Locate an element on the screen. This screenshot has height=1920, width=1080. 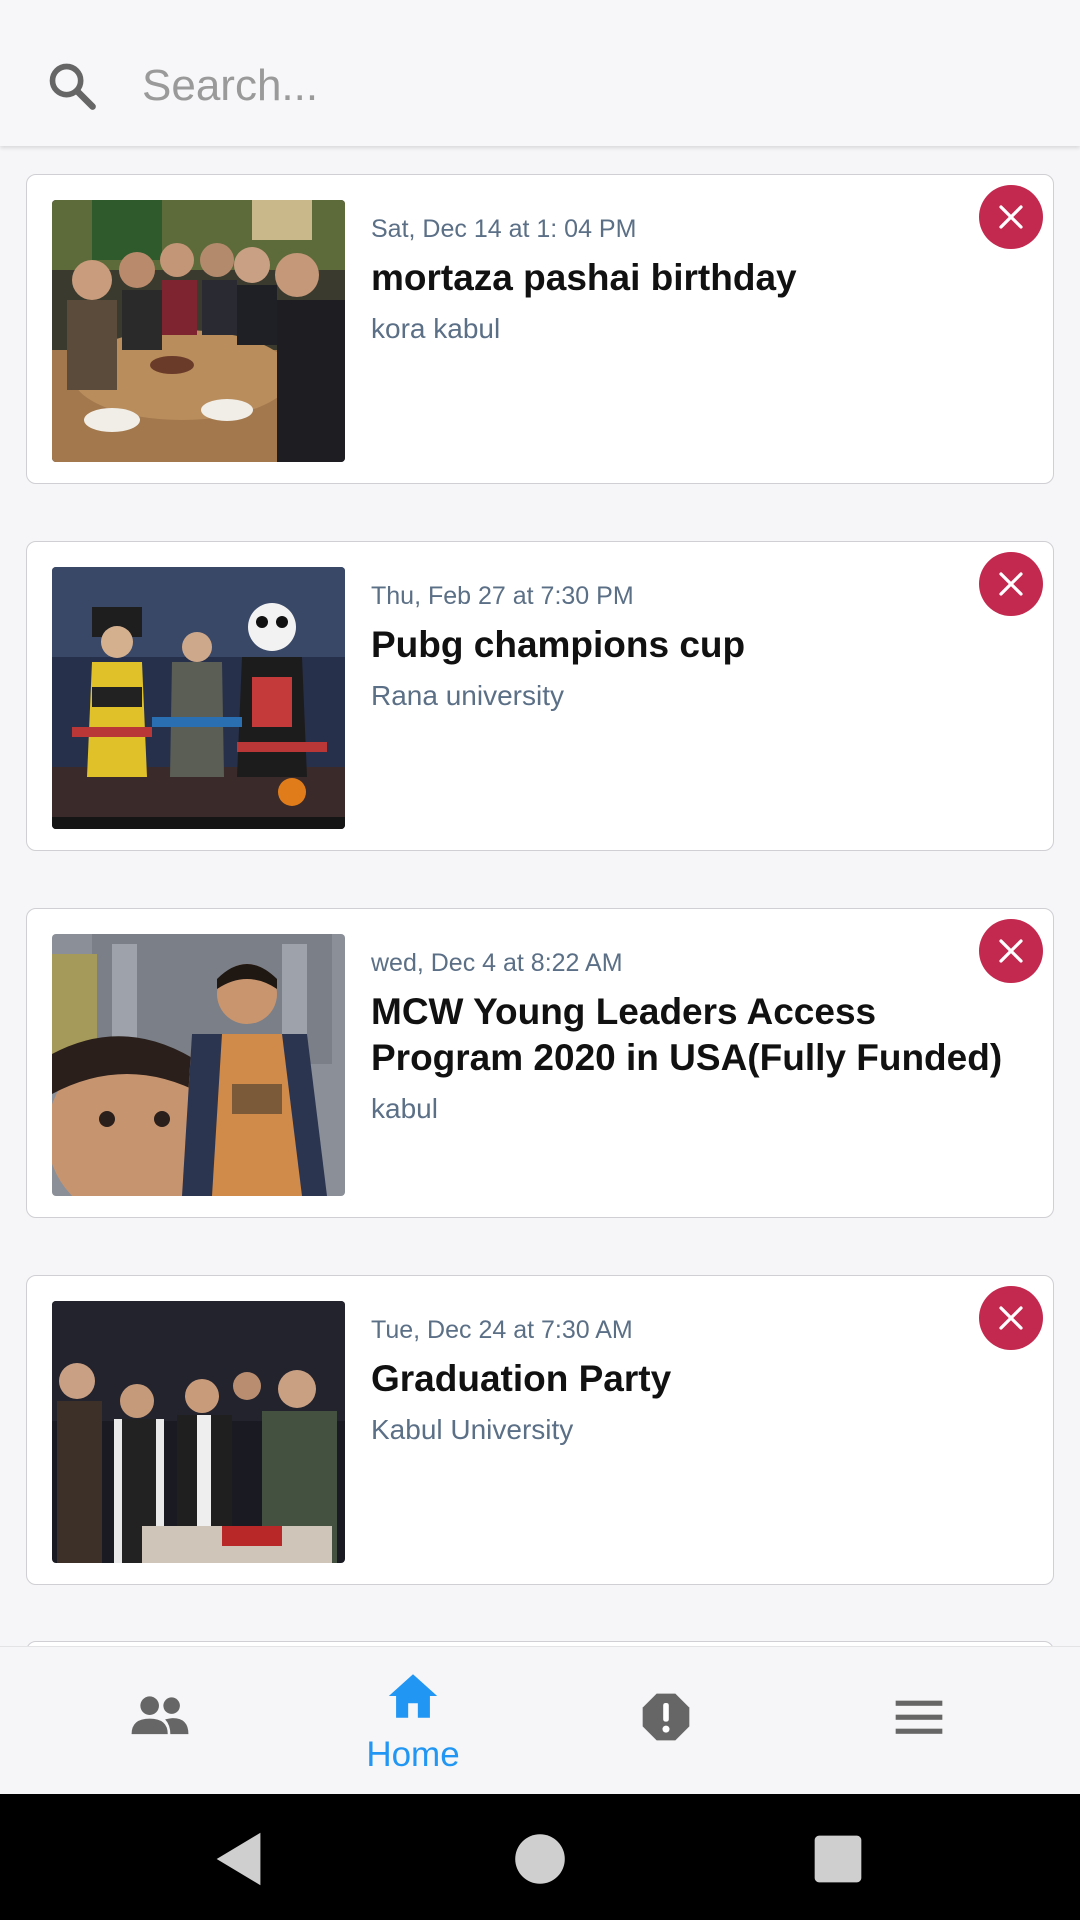
alert-icon is located at coordinates (666, 1717).